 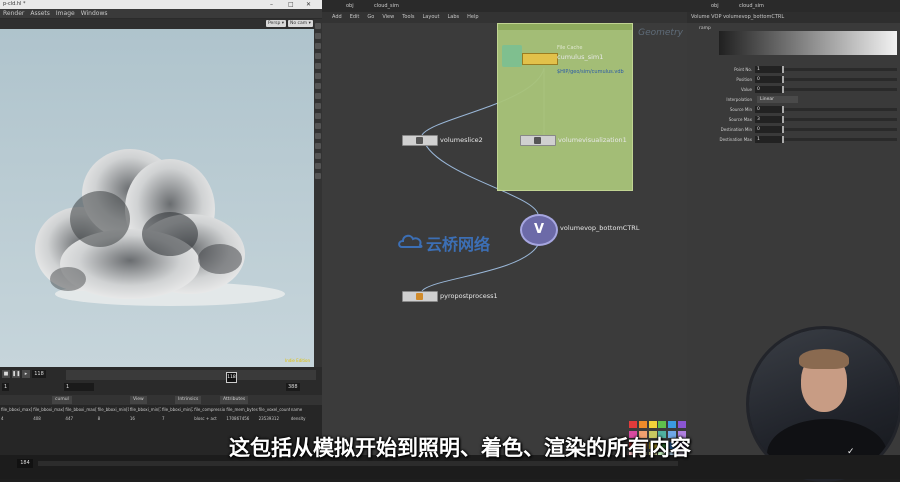 What do you see at coordinates (65, 13) in the screenshot?
I see `menu-image: Image` at bounding box center [65, 13].